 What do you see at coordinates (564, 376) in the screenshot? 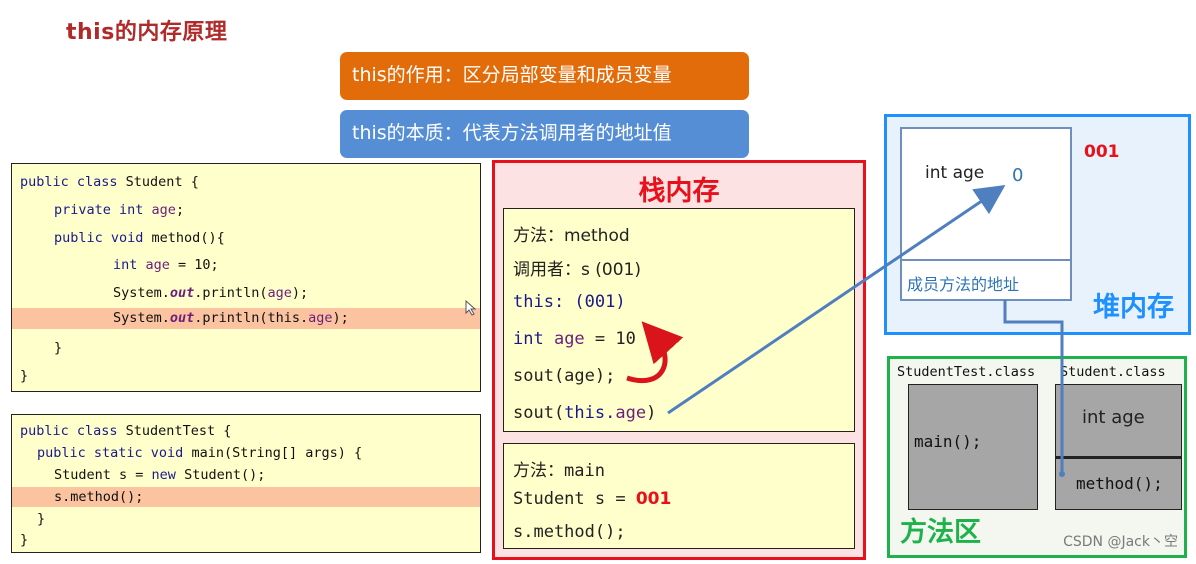
I see `frame-sout-age-line: sout(age);` at bounding box center [564, 376].